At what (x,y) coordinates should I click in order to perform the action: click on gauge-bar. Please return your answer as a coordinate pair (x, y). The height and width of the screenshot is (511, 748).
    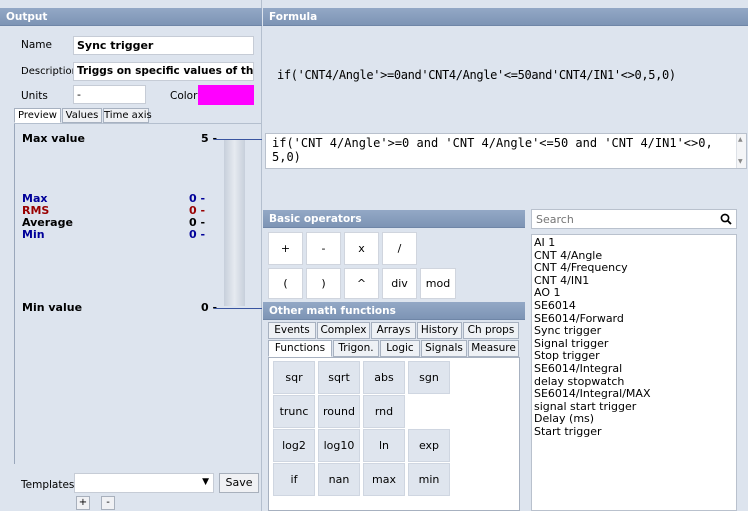
    Looking at the image, I should click on (234, 223).